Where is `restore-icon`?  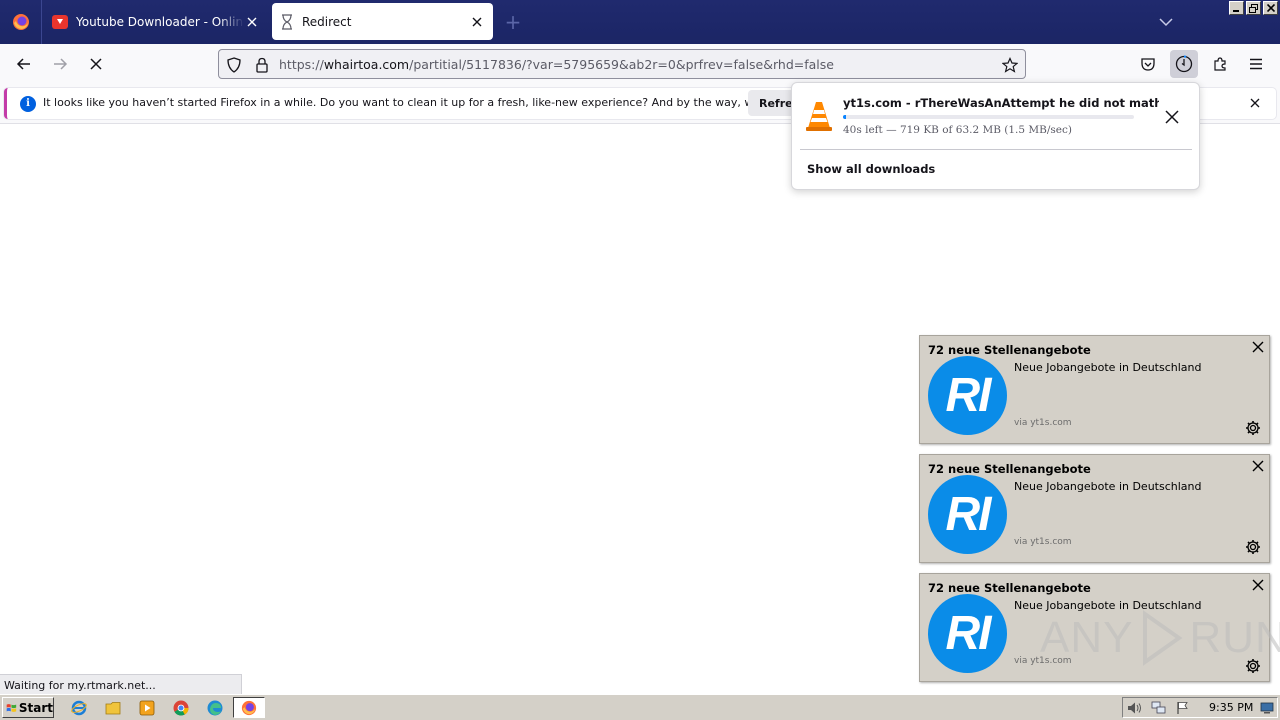 restore-icon is located at coordinates (1253, 8).